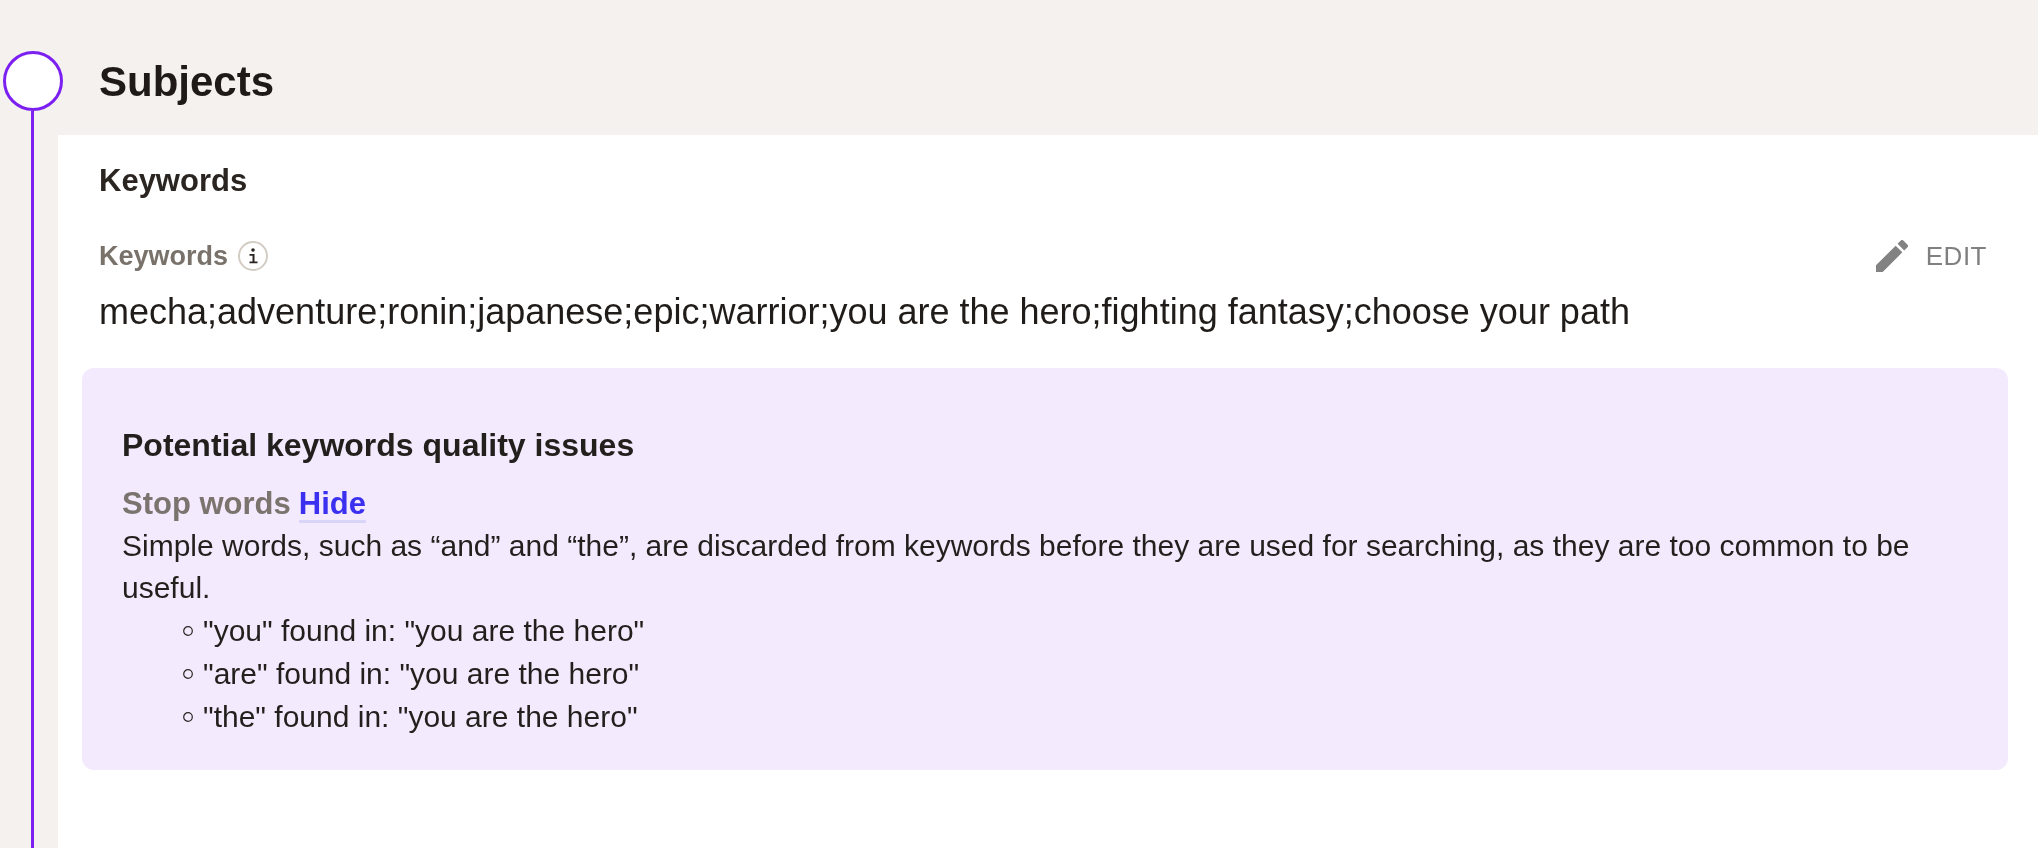 This screenshot has height=848, width=2038. I want to click on info-icon, so click(253, 256).